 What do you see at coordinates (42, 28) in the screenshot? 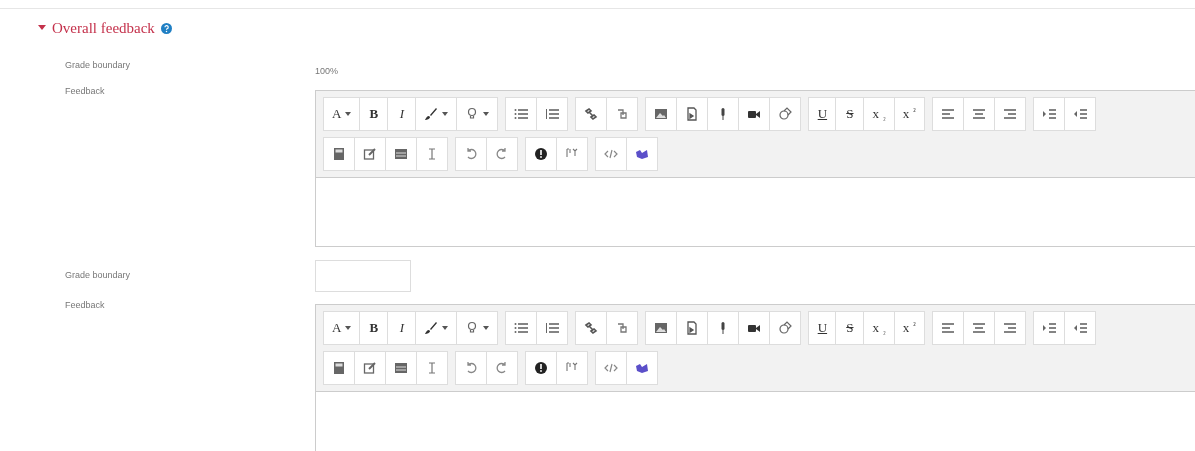
I see `collapse-icon` at bounding box center [42, 28].